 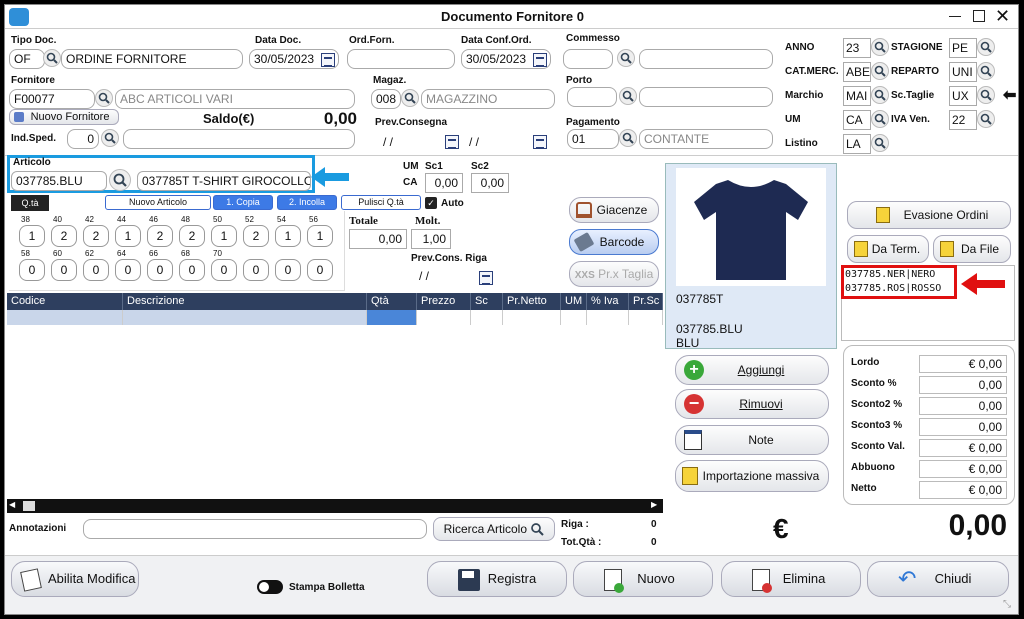 I want to click on note-button: Note, so click(x=752, y=440).